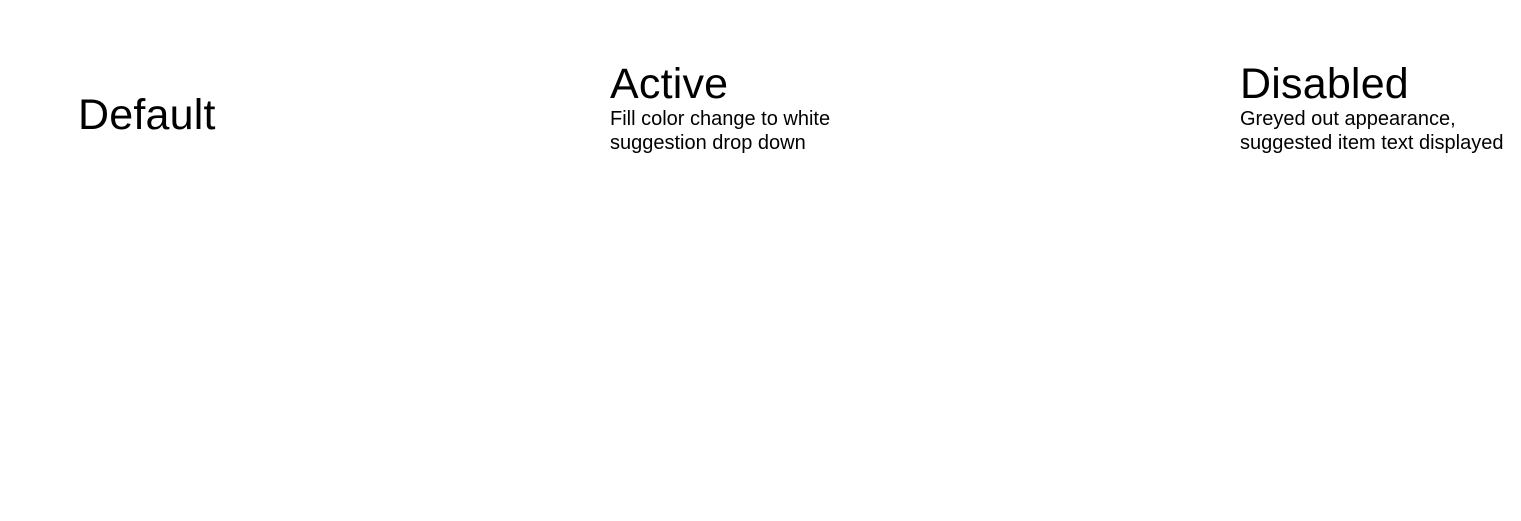 This screenshot has width=1521, height=521. What do you see at coordinates (1372, 143) in the screenshot?
I see `disabled-state-description-line2: suggested item text displayed` at bounding box center [1372, 143].